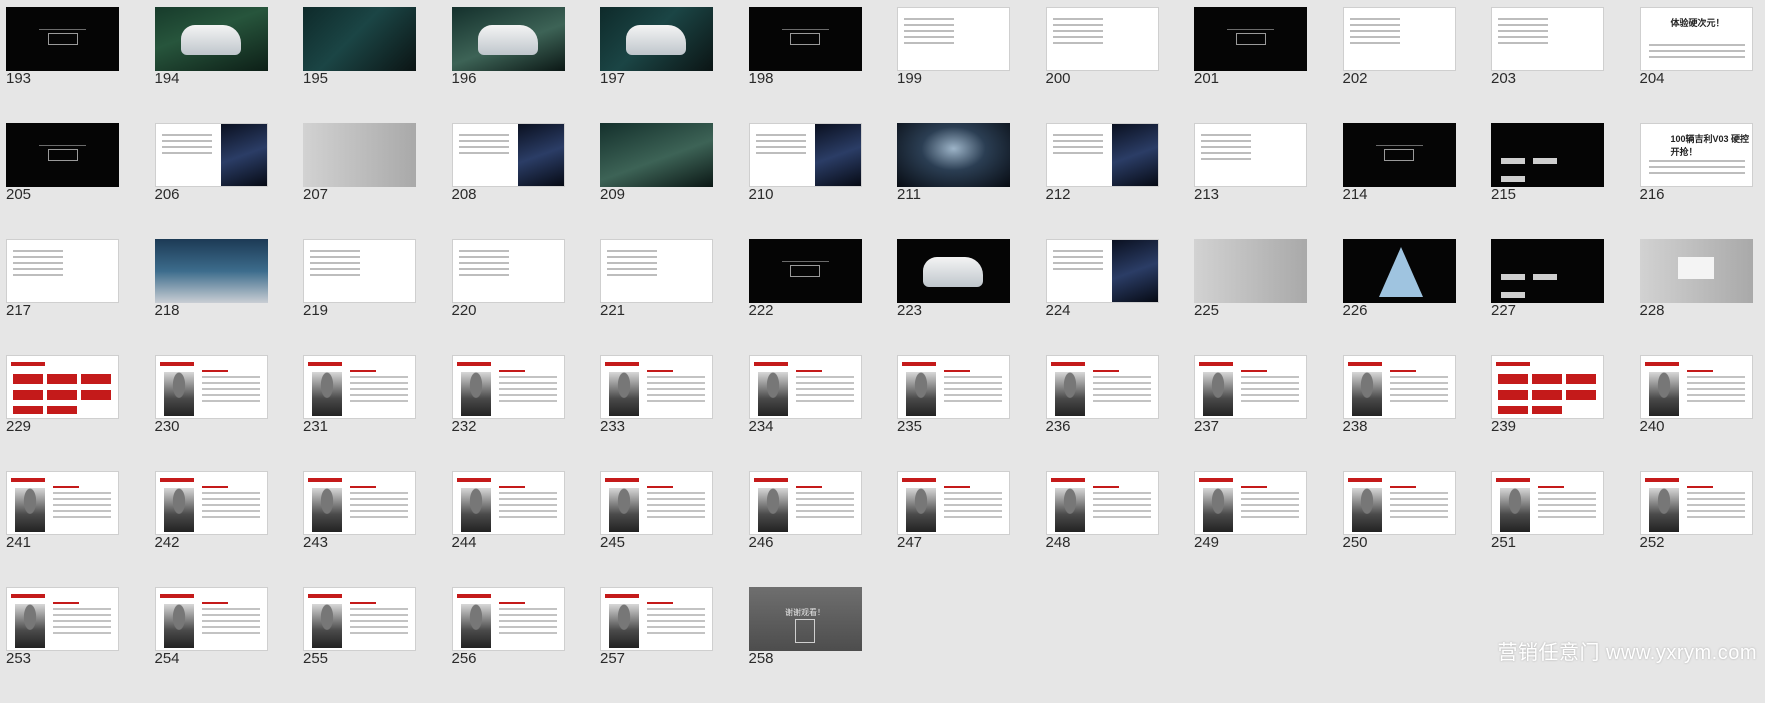  I want to click on slide-thumbnail-item: 206, so click(229, 181).